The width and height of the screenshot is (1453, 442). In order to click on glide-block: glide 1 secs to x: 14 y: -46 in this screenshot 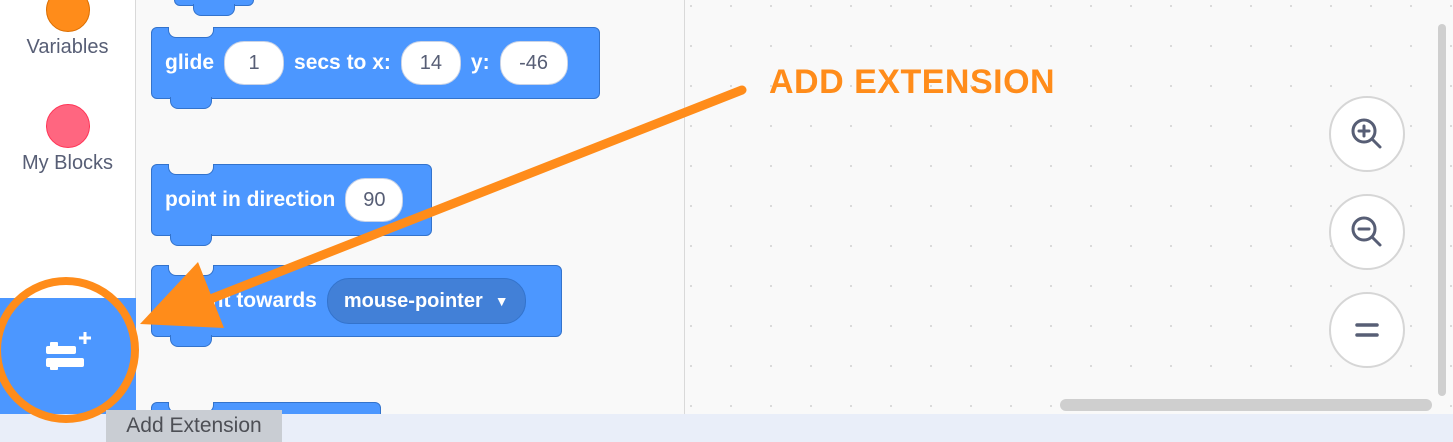, I will do `click(375, 68)`.